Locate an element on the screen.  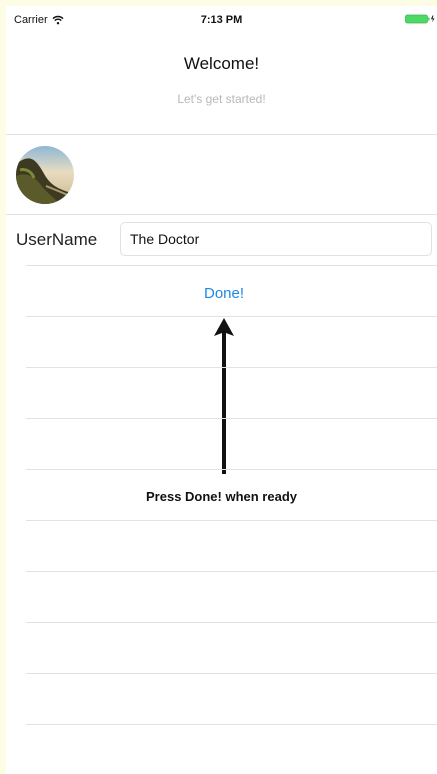
page-title: Welcome! is located at coordinates (221, 63).